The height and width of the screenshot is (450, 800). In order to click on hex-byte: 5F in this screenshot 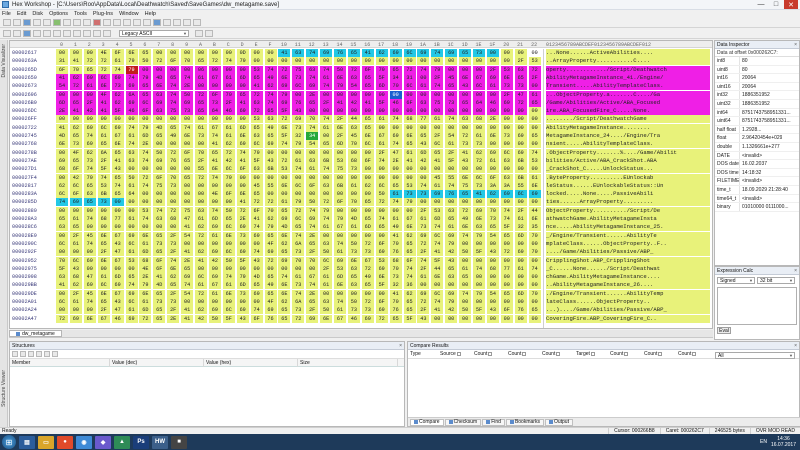, I will do `click(381, 77)`.